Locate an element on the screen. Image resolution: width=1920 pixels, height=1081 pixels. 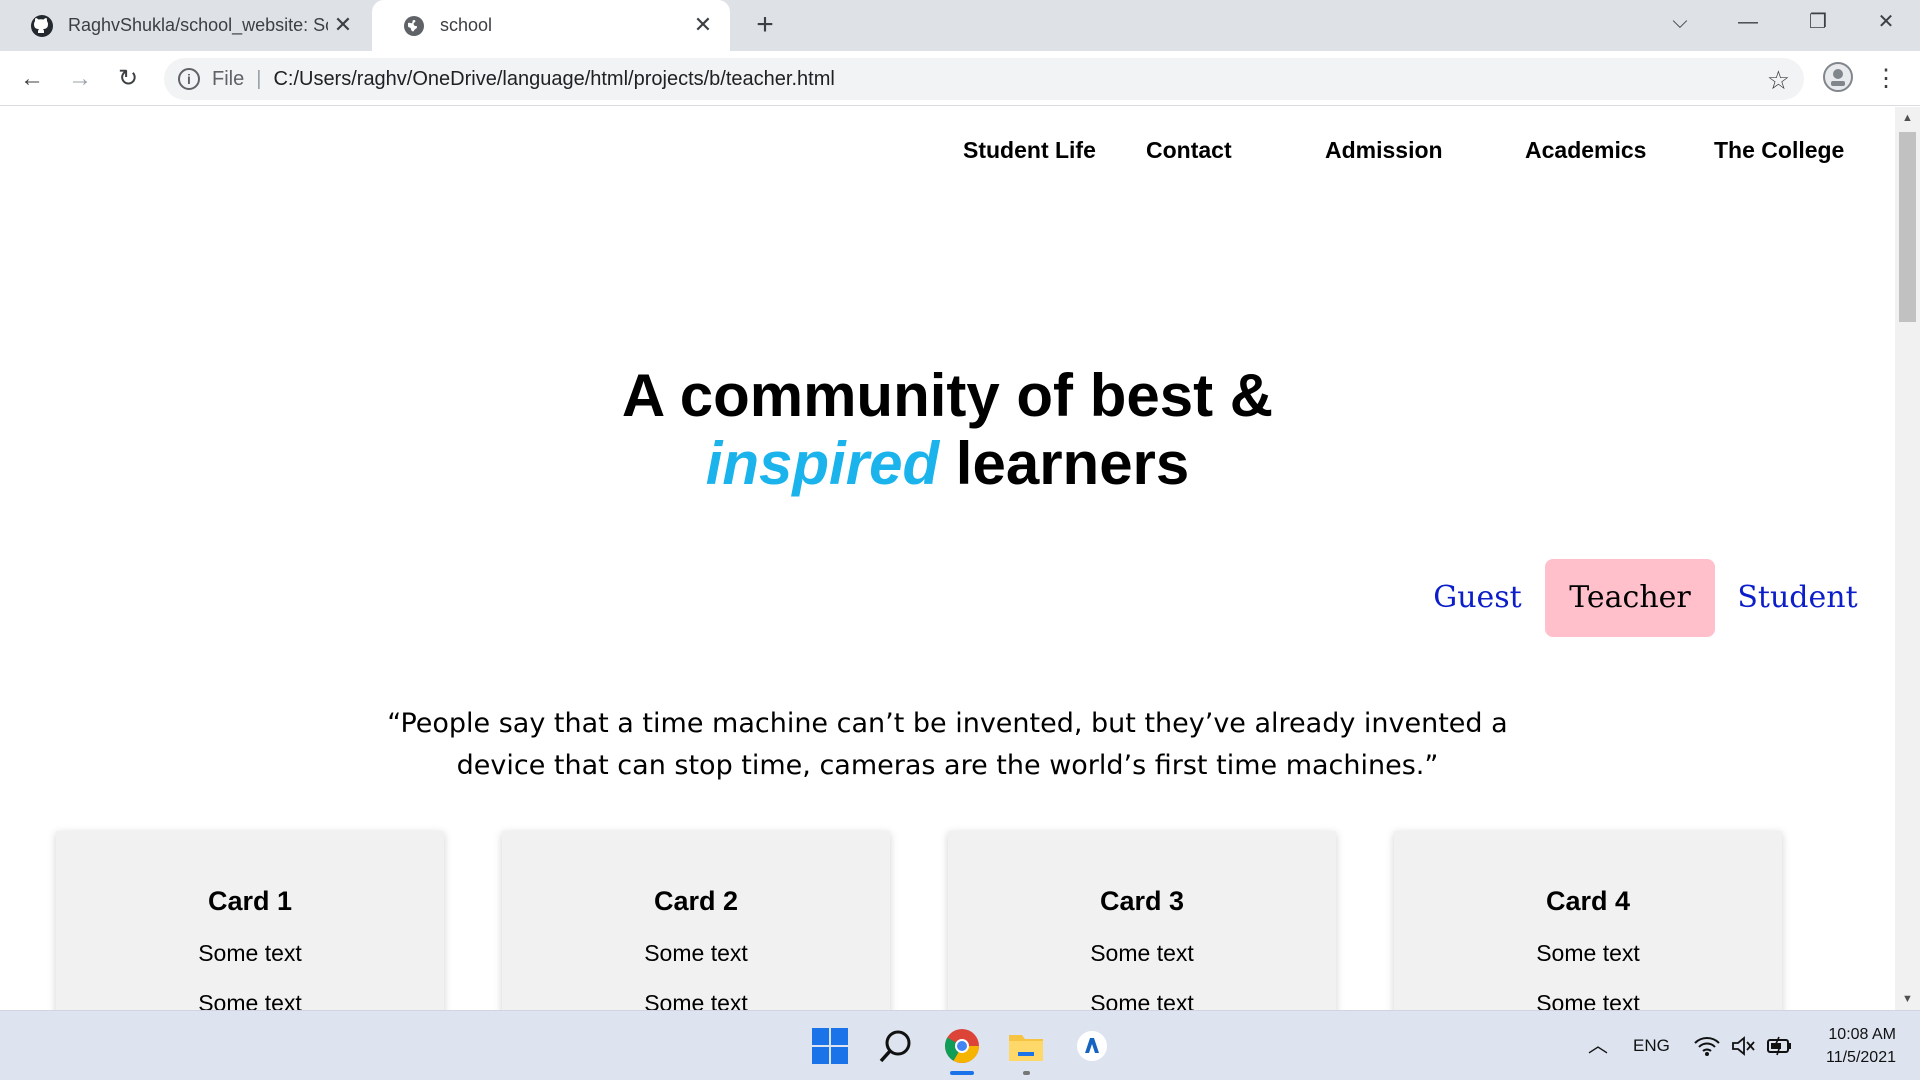
role-tab-guest: Guest is located at coordinates (1477, 598).